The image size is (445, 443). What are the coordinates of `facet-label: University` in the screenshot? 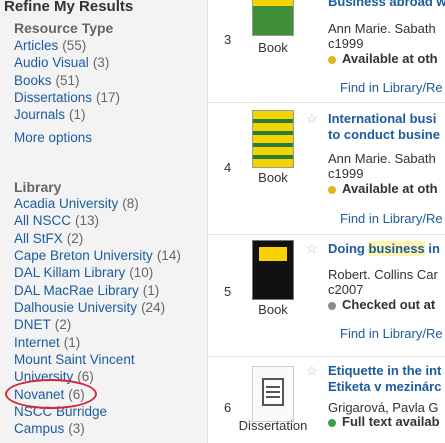 It's located at (43, 376).